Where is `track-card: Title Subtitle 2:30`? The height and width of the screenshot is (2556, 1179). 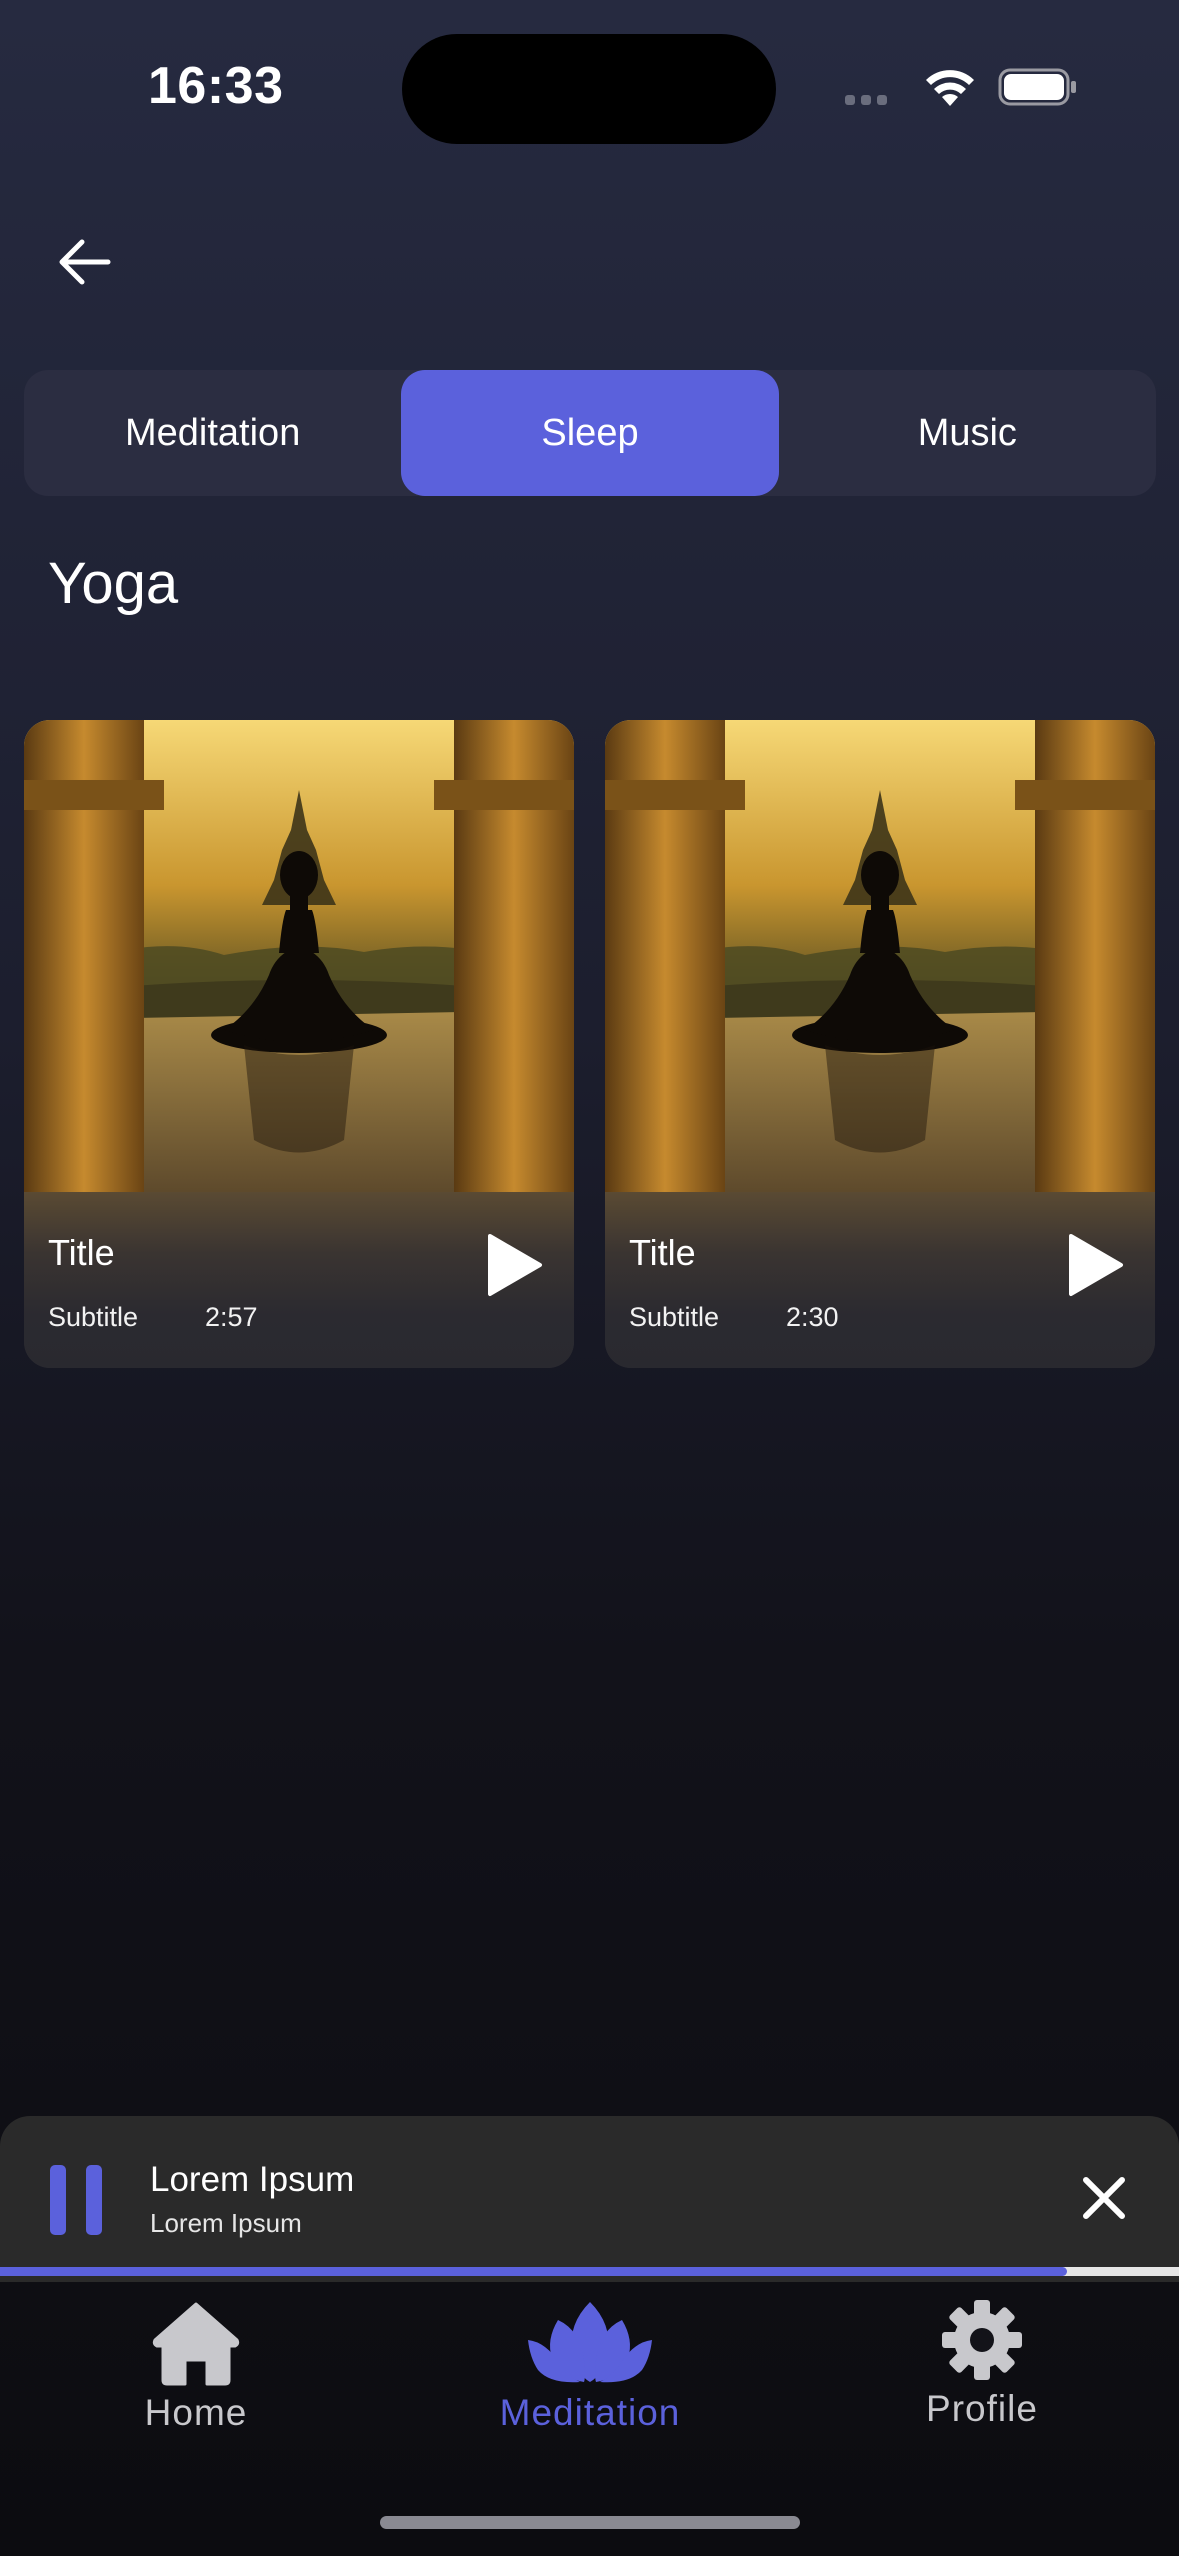
track-card: Title Subtitle 2:30 is located at coordinates (880, 1044).